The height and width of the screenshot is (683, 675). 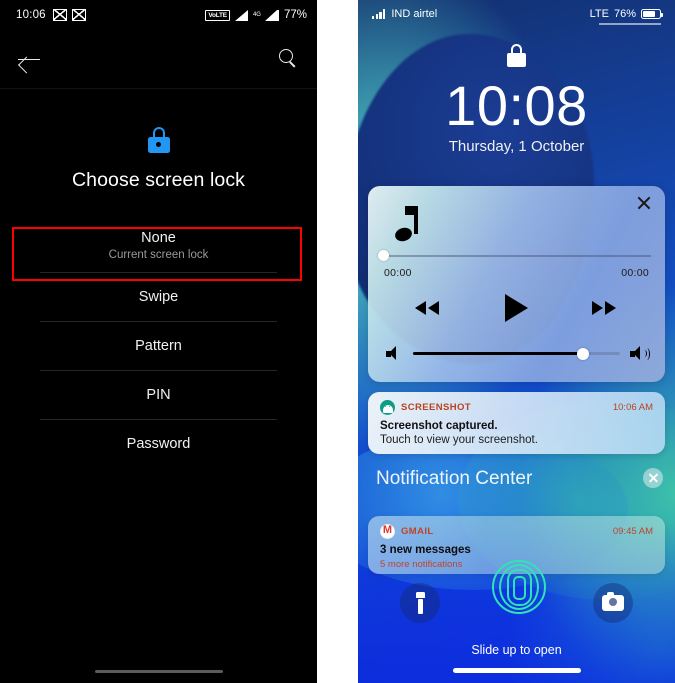 I want to click on notification-app-name: SCREENSHOT, so click(x=436, y=407).